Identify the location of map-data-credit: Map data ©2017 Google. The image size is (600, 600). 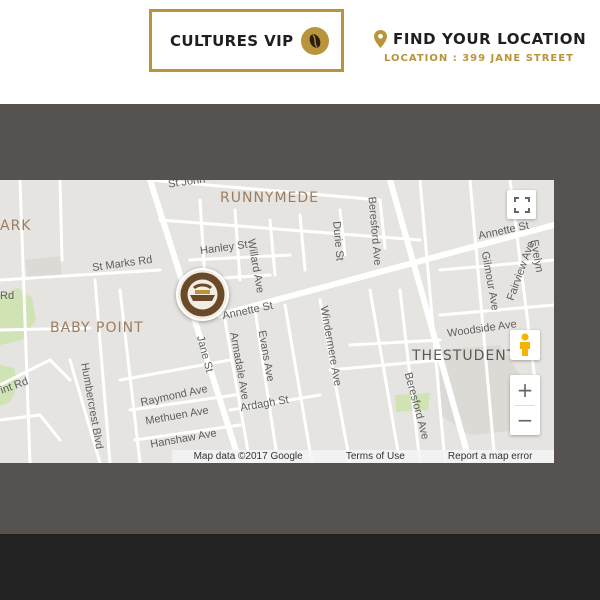
(248, 456).